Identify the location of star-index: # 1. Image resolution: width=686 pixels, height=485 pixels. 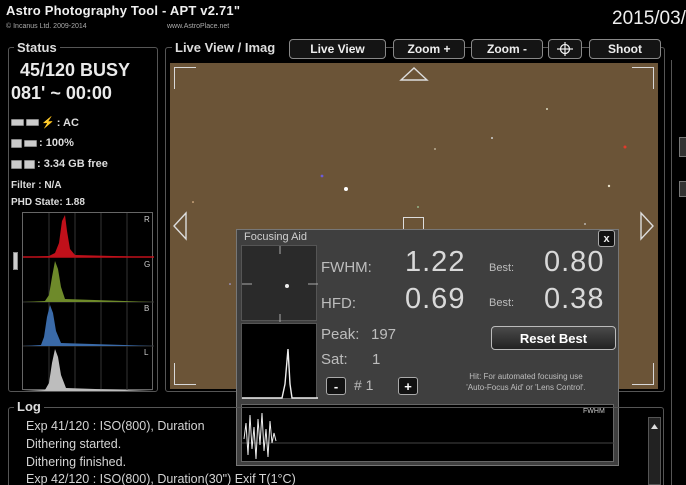
(364, 385).